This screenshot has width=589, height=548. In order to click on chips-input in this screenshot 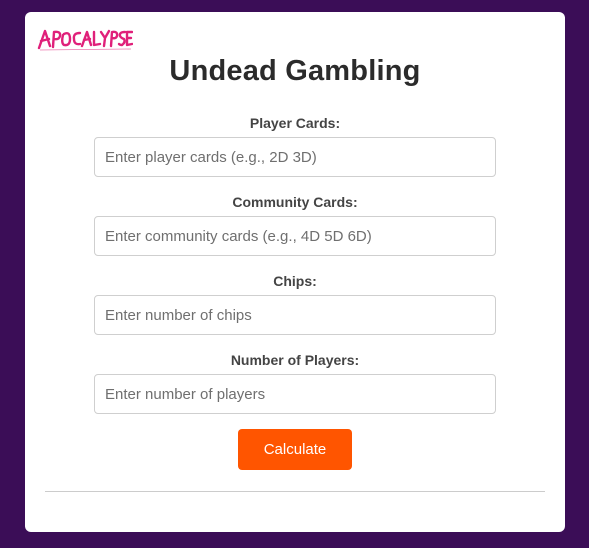, I will do `click(295, 315)`.